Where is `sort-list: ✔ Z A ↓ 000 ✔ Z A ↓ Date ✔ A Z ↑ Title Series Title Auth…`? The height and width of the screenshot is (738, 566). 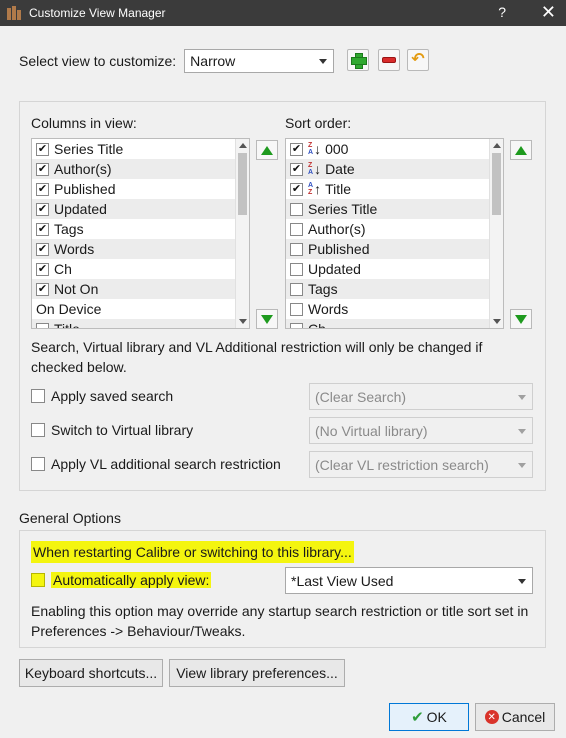 sort-list: ✔ Z A ↓ 000 ✔ Z A ↓ Date ✔ A Z ↑ Title Series Title Auth… is located at coordinates (394, 233).